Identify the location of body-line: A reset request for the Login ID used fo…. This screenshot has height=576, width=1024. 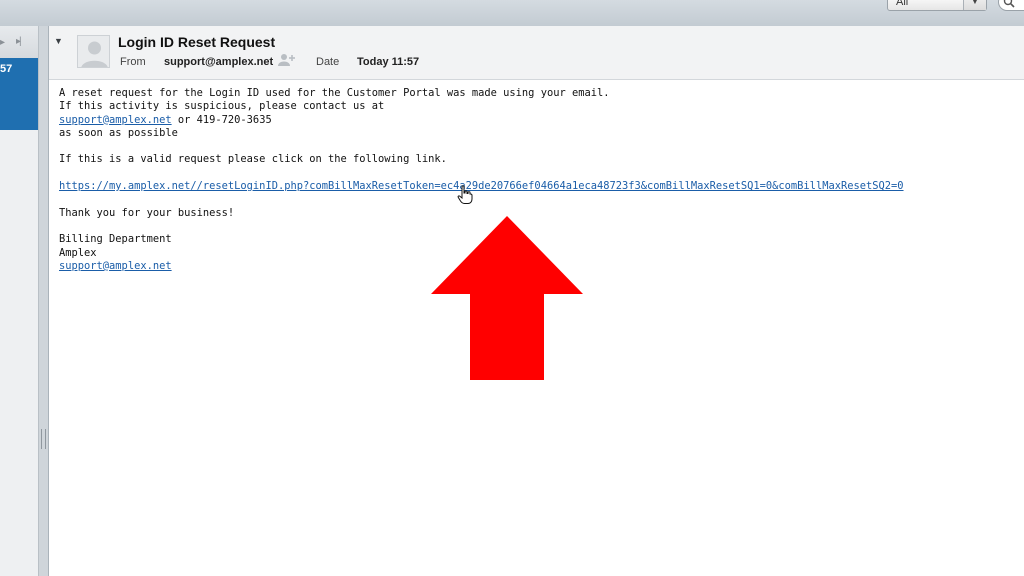
(334, 93).